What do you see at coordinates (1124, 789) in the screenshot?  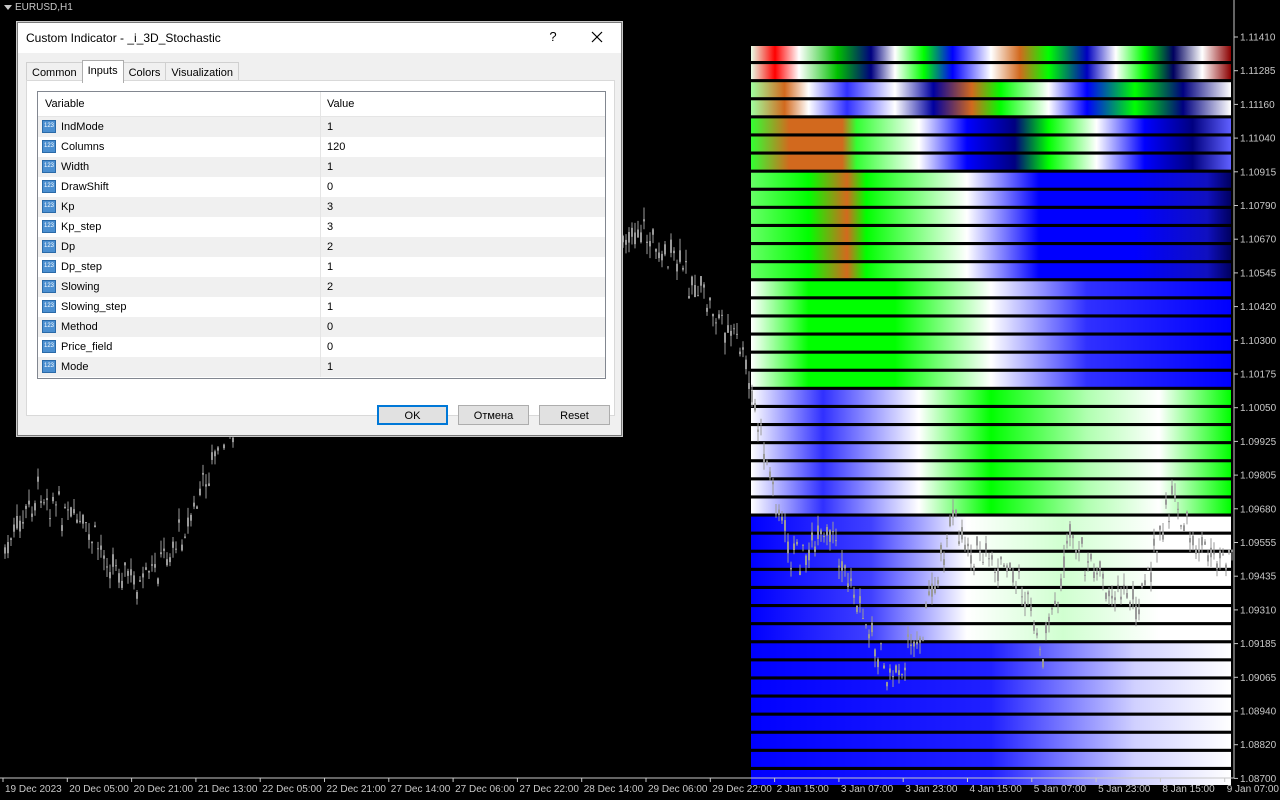 I see `time-tick-label: 5 Jan 23:00` at bounding box center [1124, 789].